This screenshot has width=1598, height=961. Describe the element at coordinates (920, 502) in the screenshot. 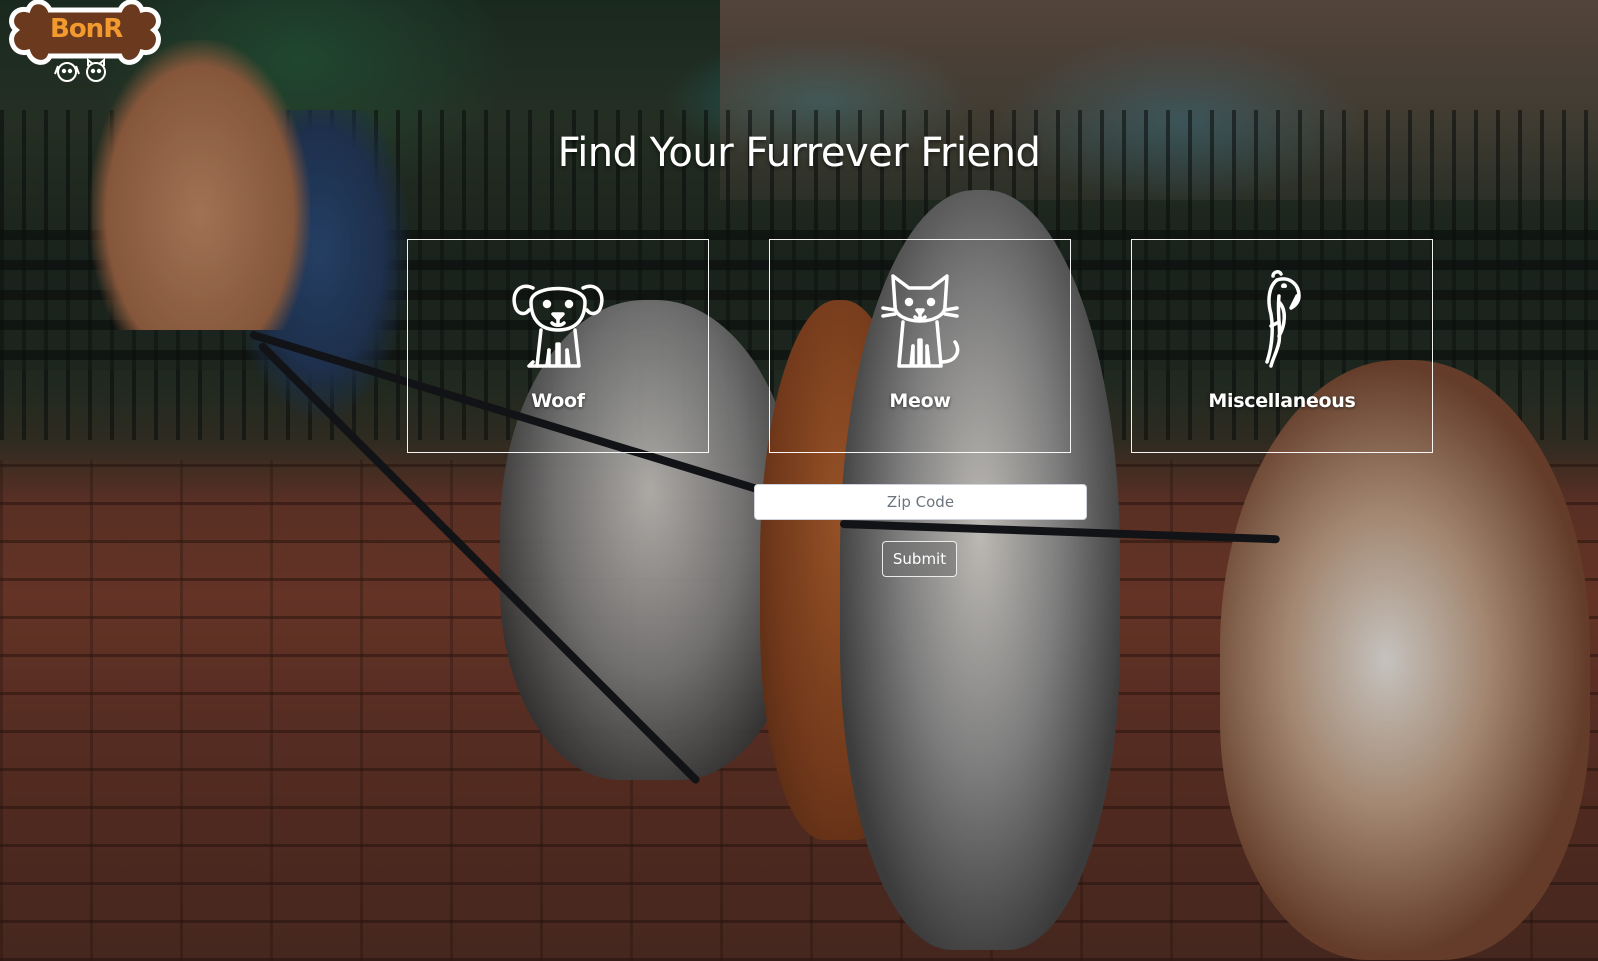

I see `zip-code-input` at that location.